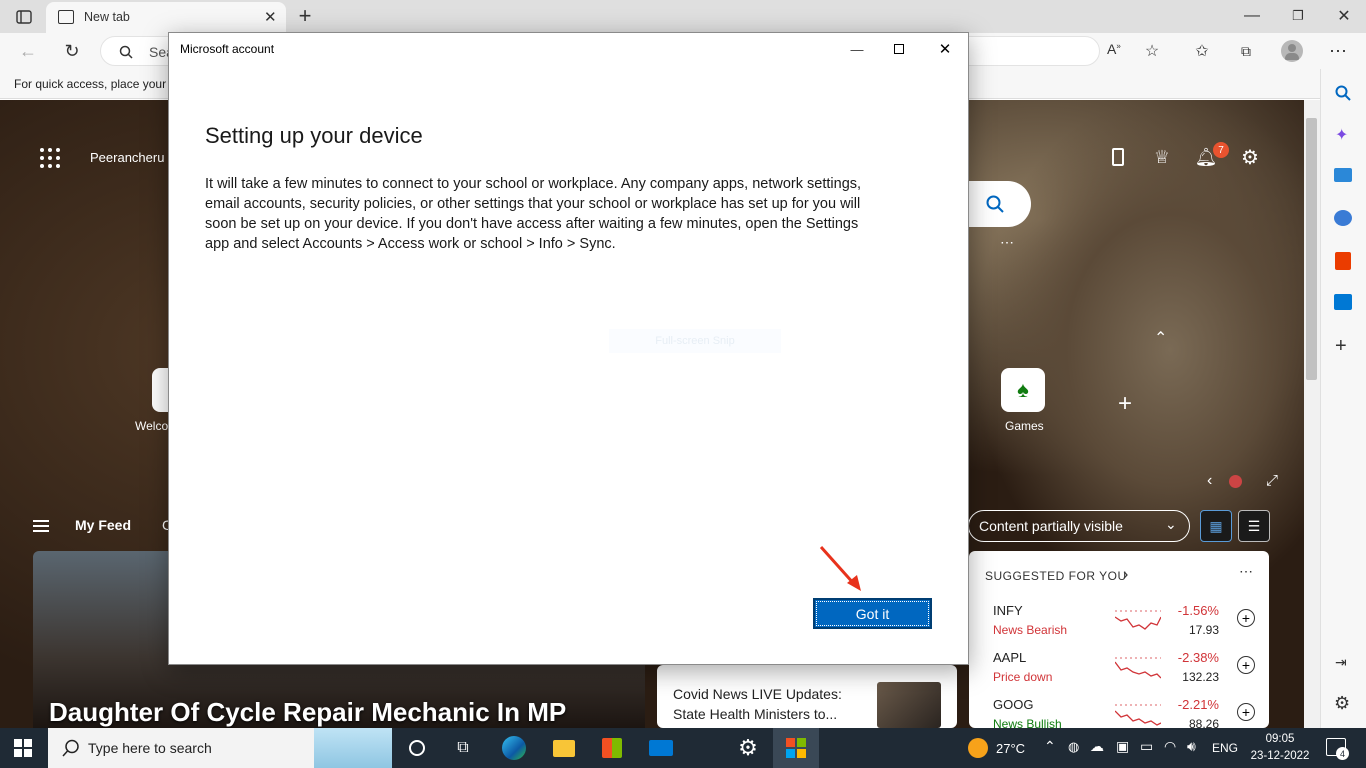 The image size is (1366, 768). Describe the element at coordinates (1024, 426) in the screenshot. I see `quicklink-games-label: Games` at that location.